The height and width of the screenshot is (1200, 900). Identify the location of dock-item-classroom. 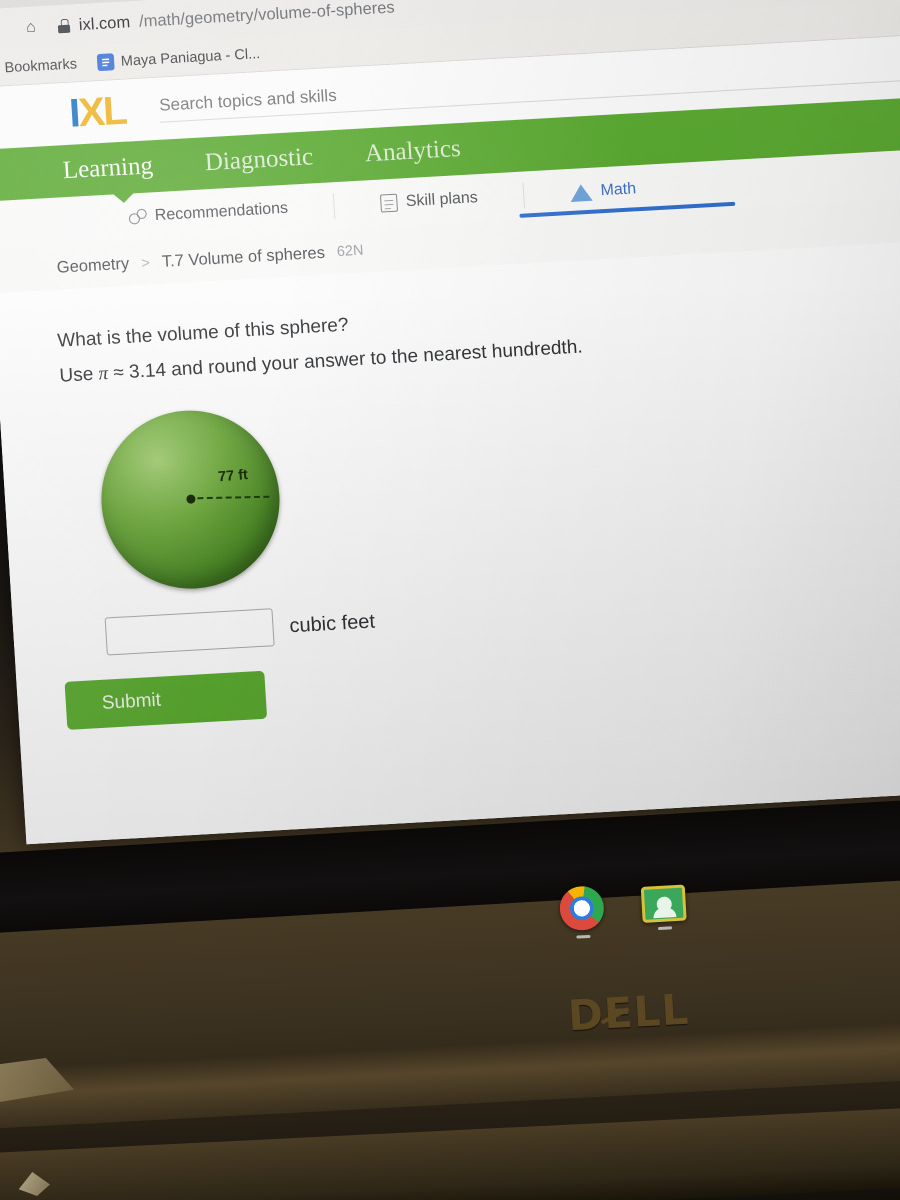
(663, 907).